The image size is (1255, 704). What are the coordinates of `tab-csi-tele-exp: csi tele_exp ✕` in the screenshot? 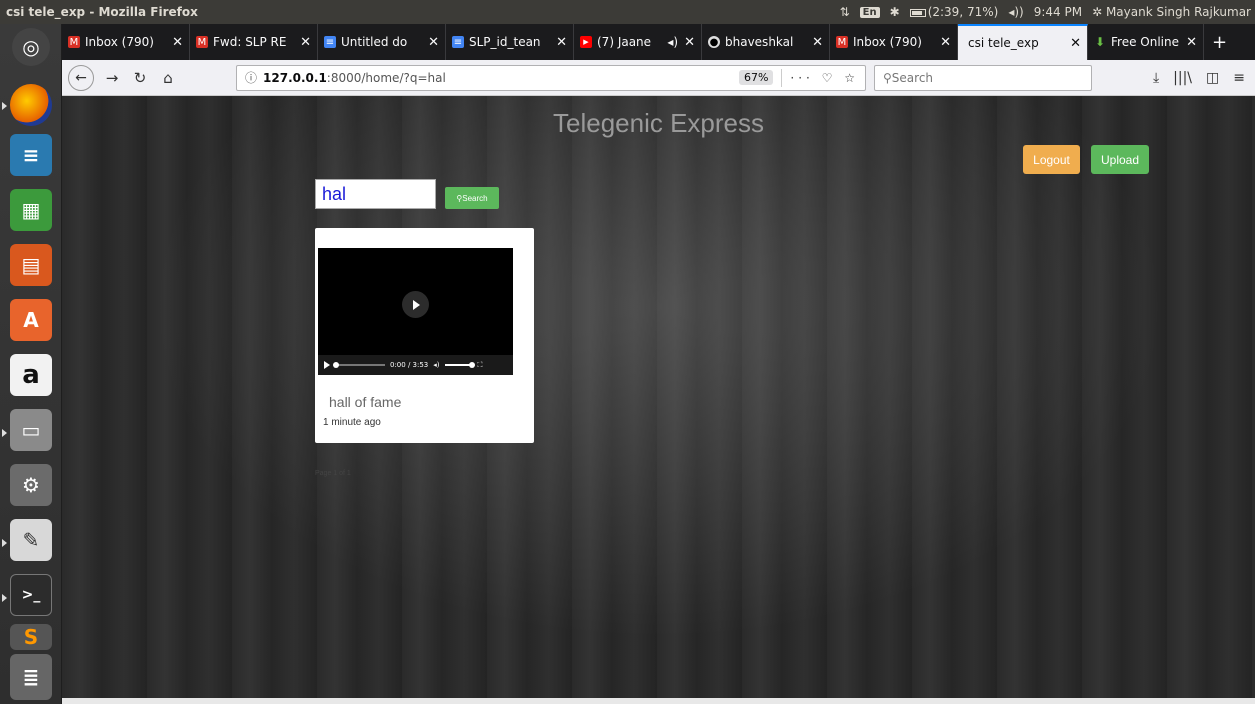 It's located at (1023, 42).